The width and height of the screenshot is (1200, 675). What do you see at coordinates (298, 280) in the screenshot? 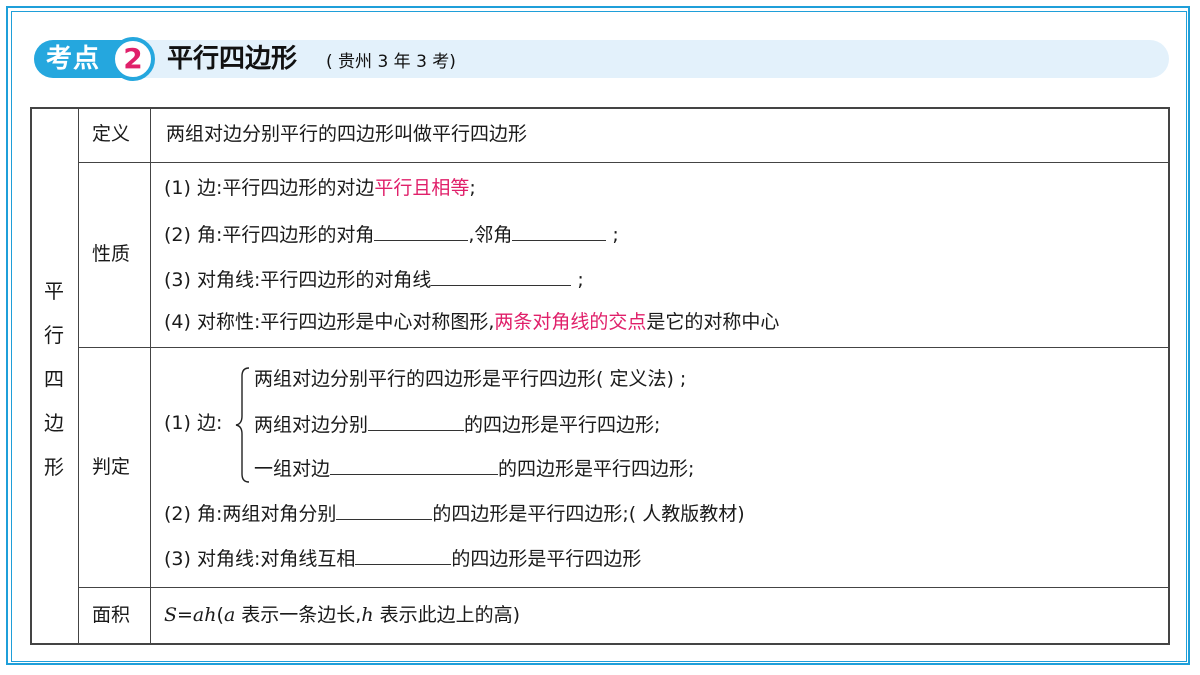
I see `property-diagonals-text: (3) 对角线:平行四边形的对角线` at bounding box center [298, 280].